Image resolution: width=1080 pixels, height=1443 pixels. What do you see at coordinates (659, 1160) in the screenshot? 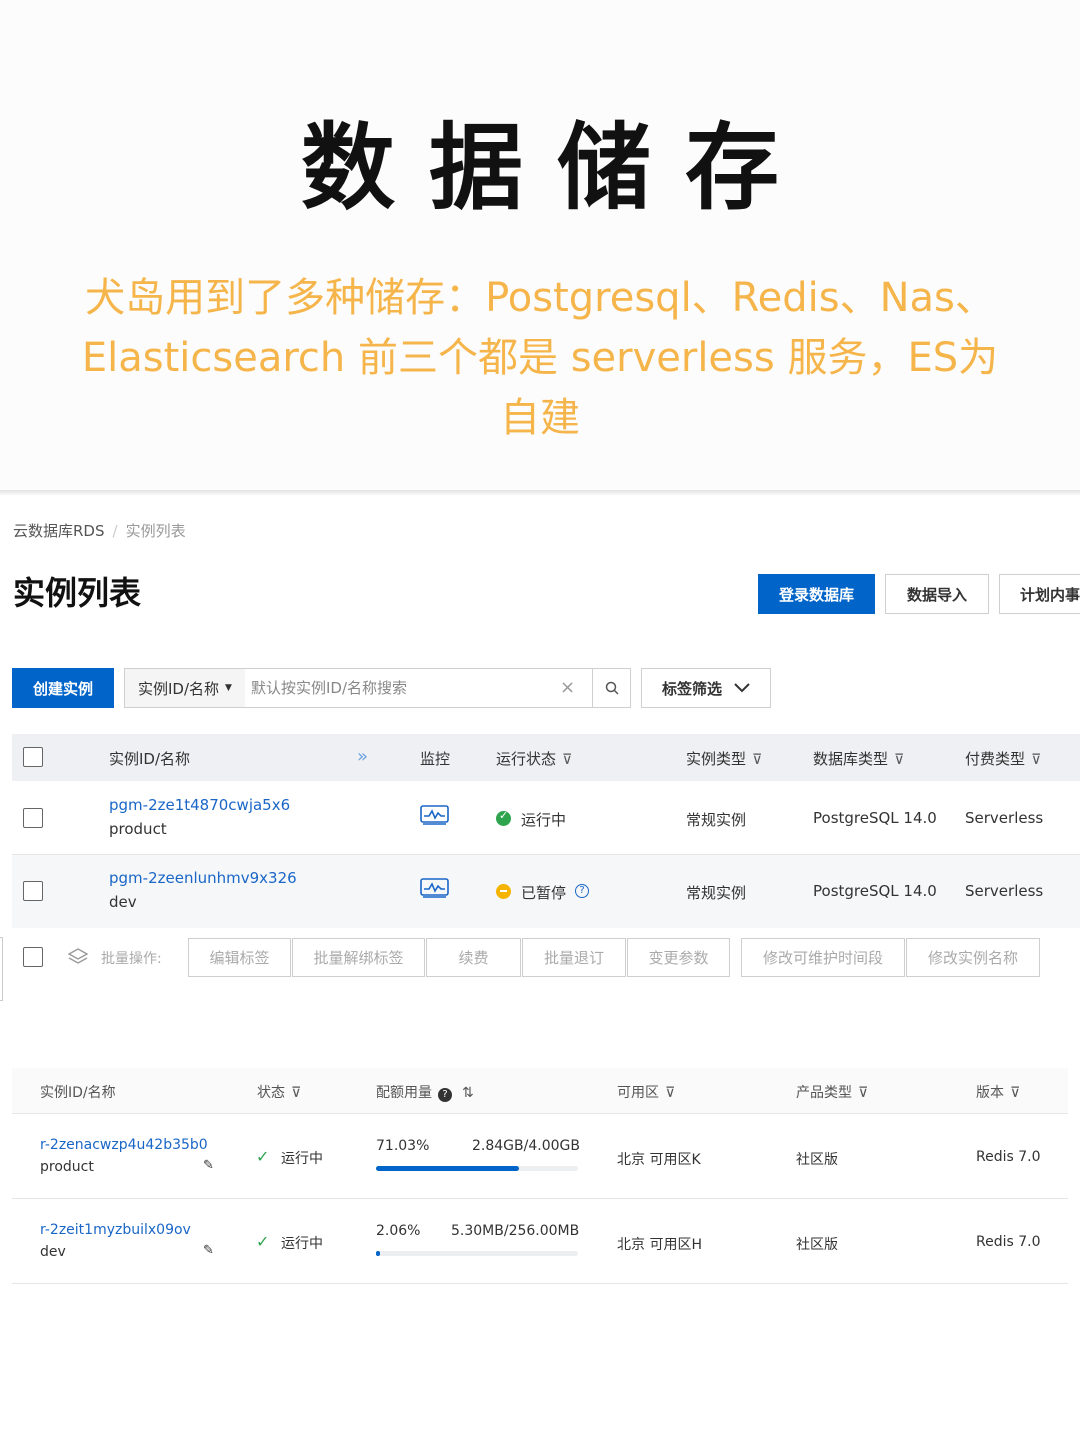
I see `zone: 北京 可用区K` at bounding box center [659, 1160].